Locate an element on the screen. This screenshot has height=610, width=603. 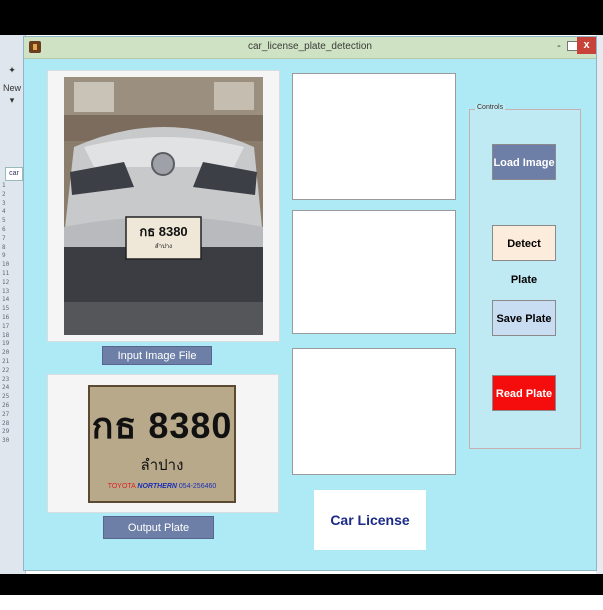
output-plate-caption: Output Plate is located at coordinates (158, 527).